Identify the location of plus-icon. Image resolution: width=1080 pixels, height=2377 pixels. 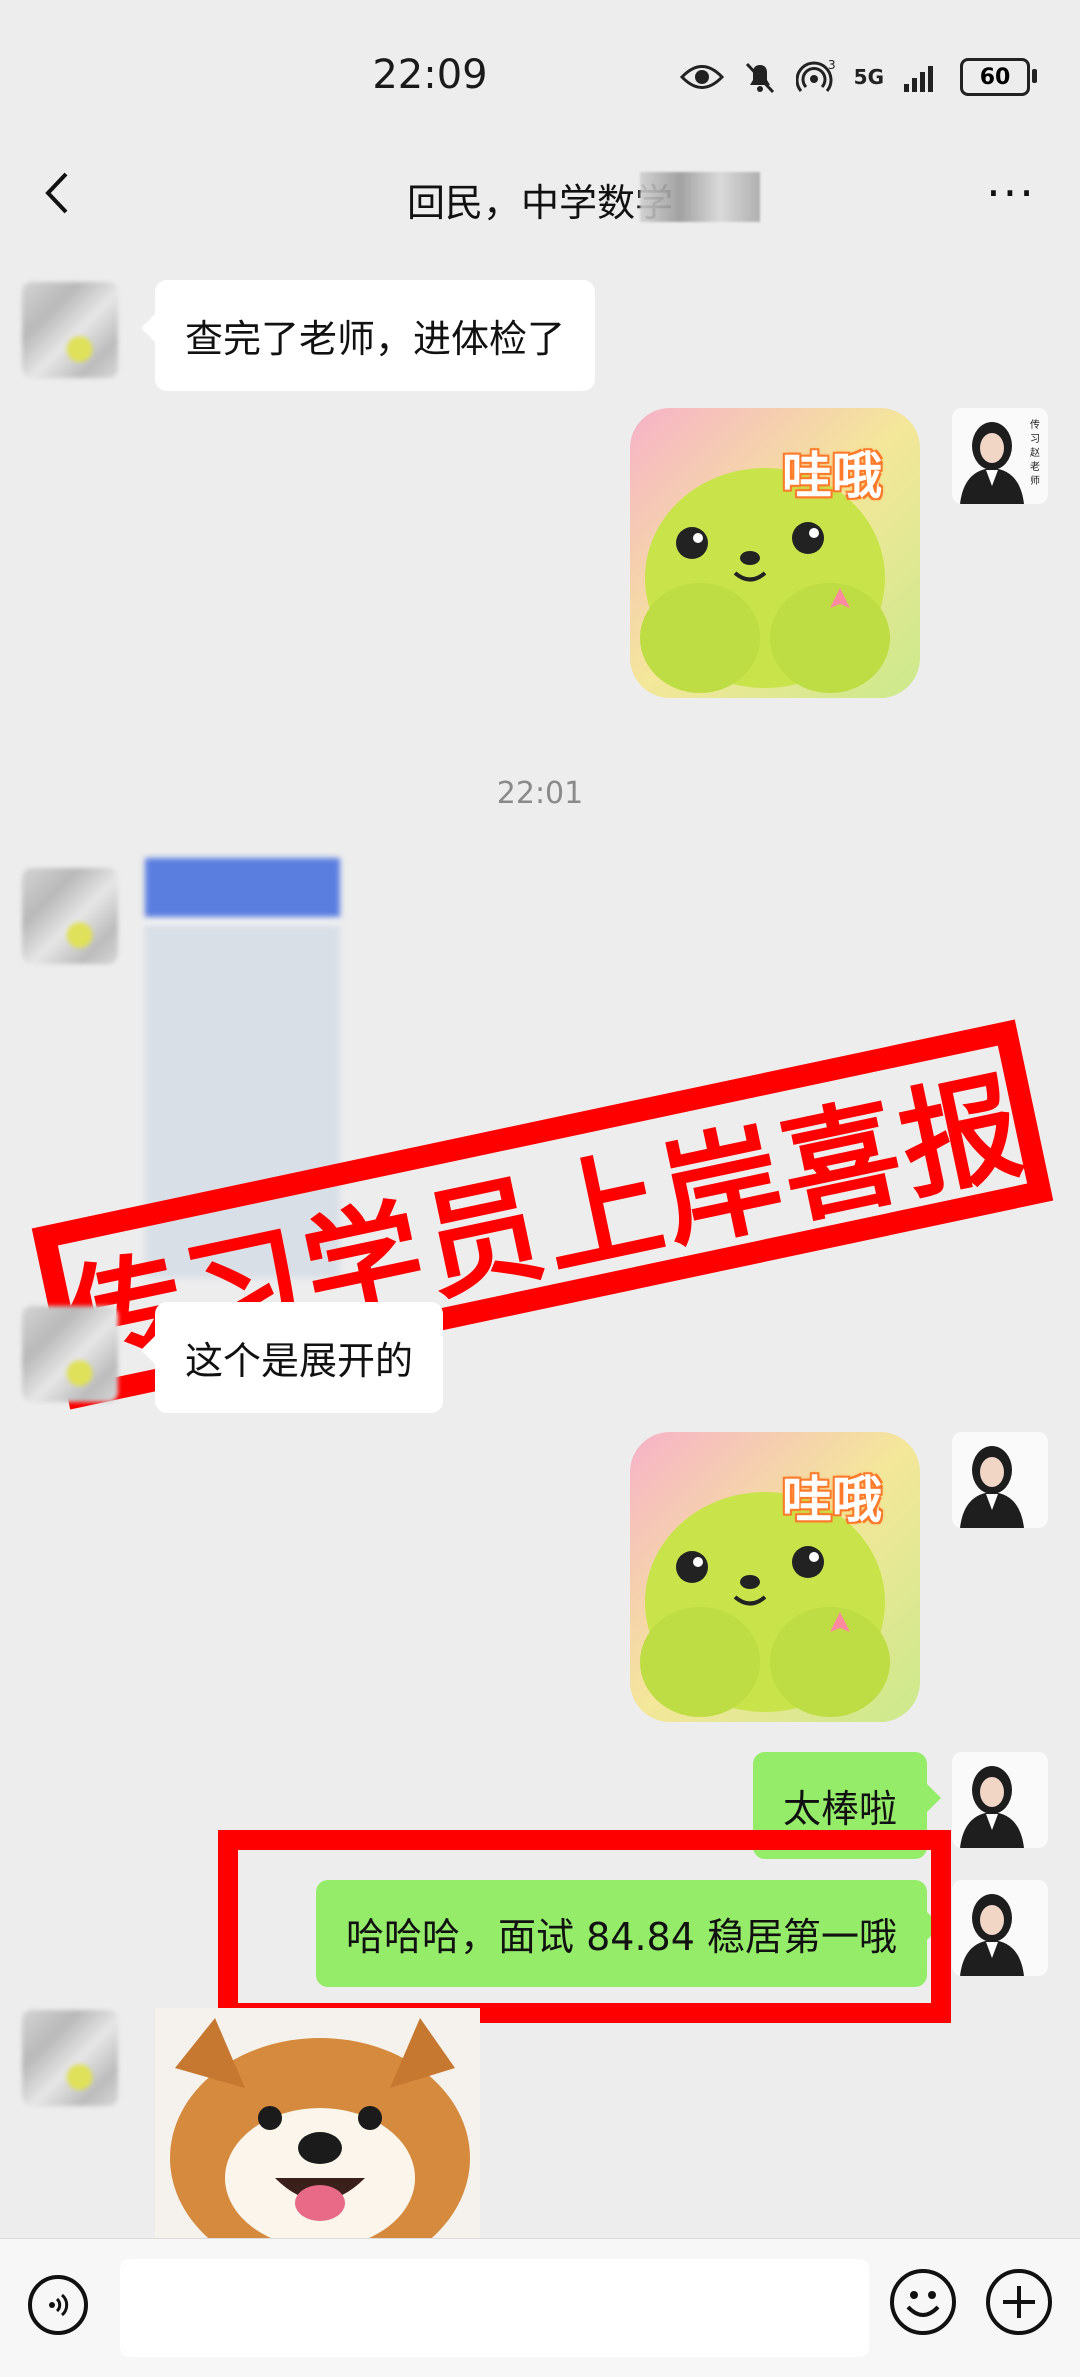
(1019, 2302).